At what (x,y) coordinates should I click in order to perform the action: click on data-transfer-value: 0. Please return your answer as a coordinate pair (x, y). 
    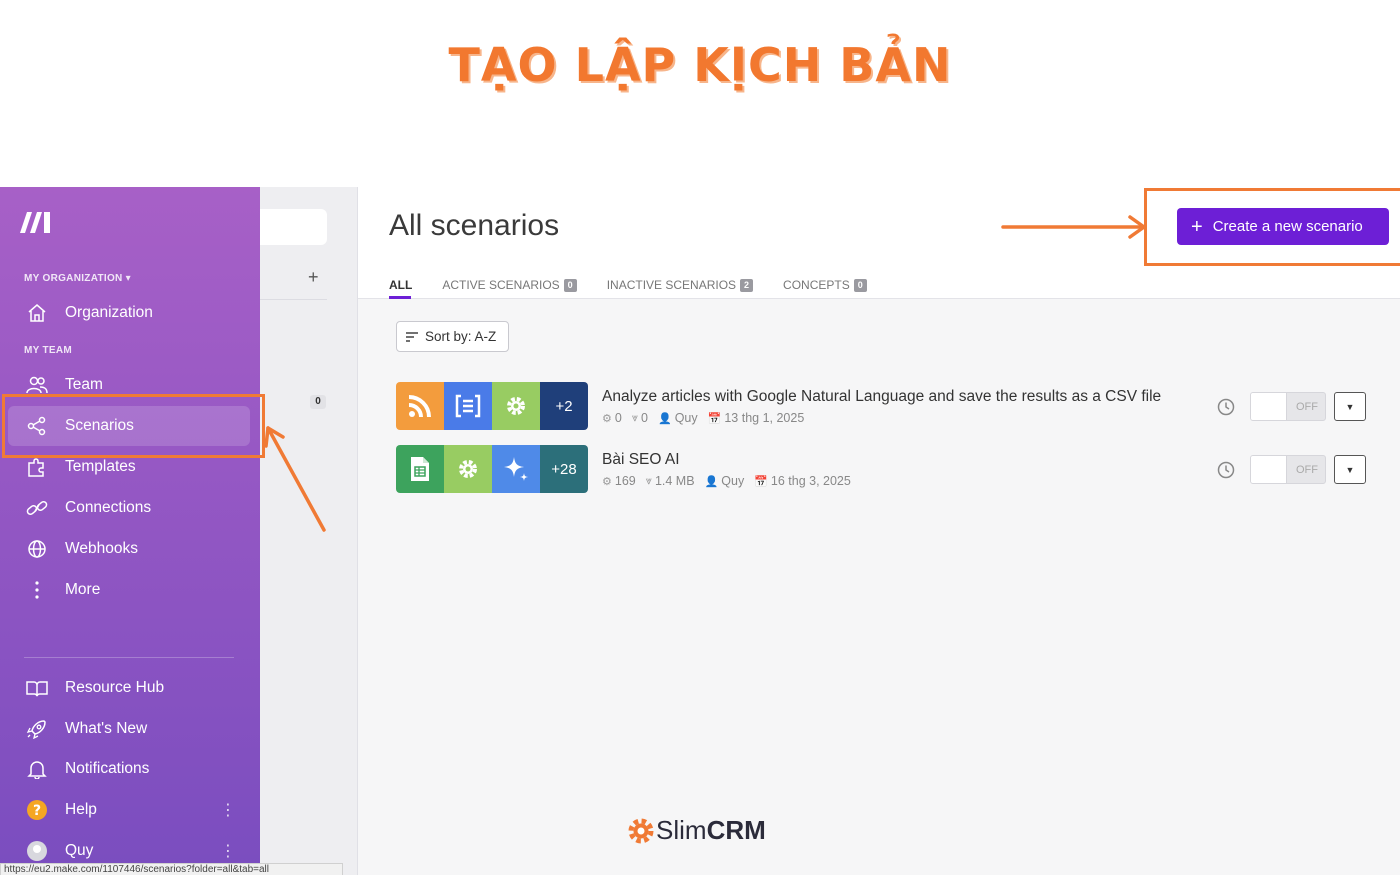
    Looking at the image, I should click on (644, 418).